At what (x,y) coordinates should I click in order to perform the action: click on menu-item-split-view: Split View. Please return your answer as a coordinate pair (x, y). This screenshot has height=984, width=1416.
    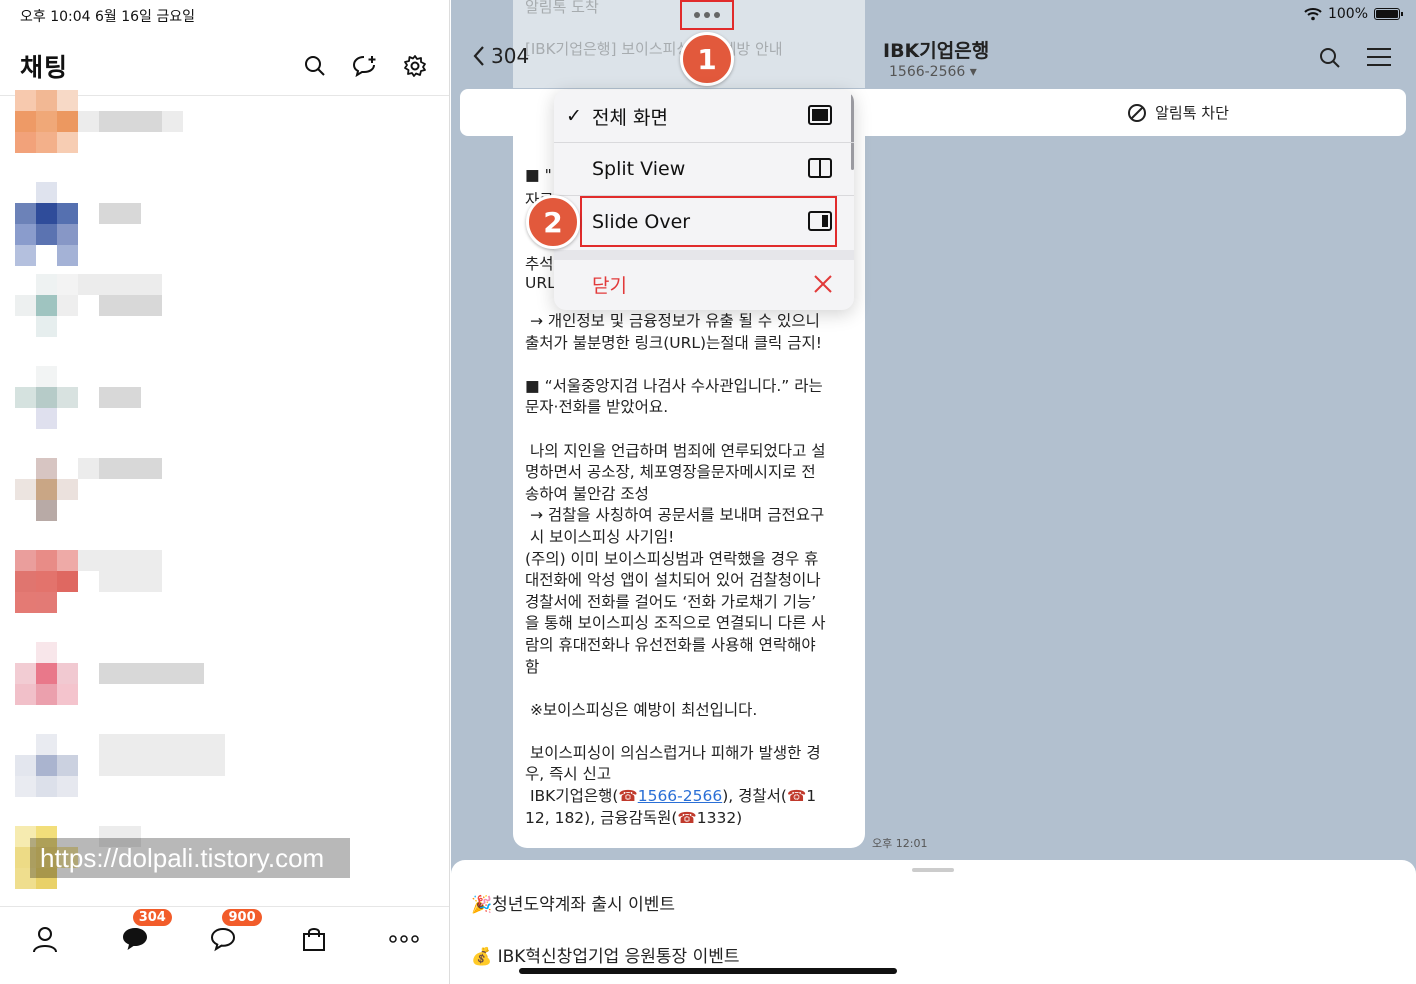
    Looking at the image, I should click on (704, 169).